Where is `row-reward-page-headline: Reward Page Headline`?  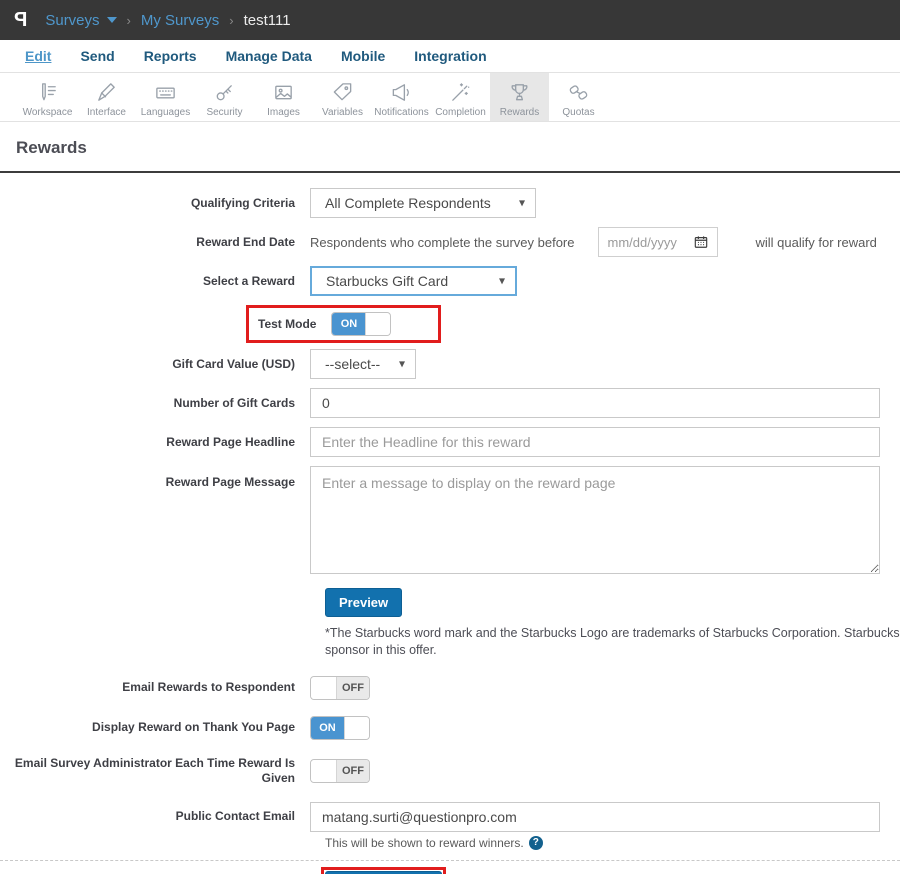
row-reward-page-headline: Reward Page Headline is located at coordinates (450, 442).